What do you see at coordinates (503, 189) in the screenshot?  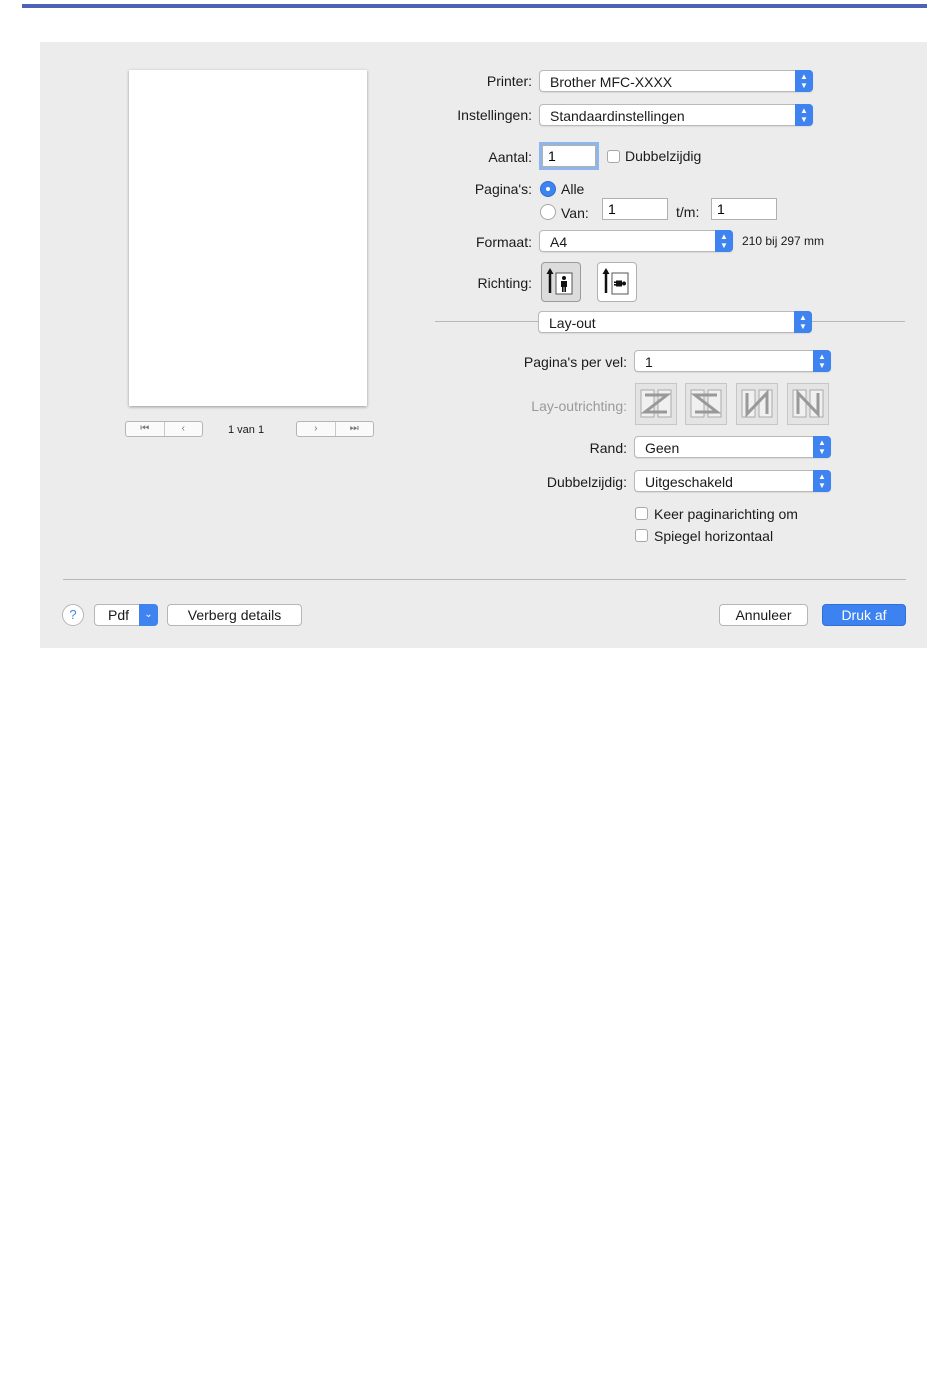 I see `pages-label: Pagina's:` at bounding box center [503, 189].